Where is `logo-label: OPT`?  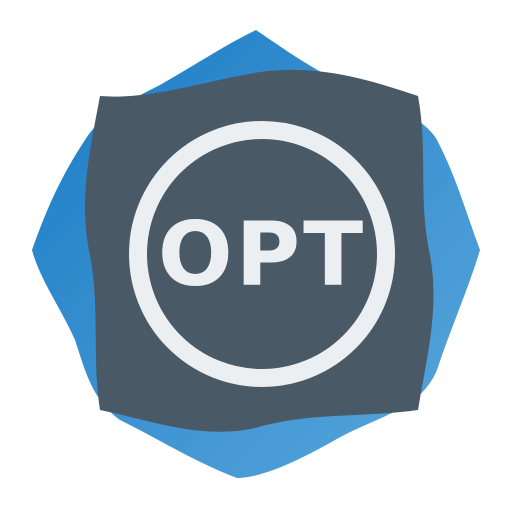
logo-label: OPT is located at coordinates (262, 254).